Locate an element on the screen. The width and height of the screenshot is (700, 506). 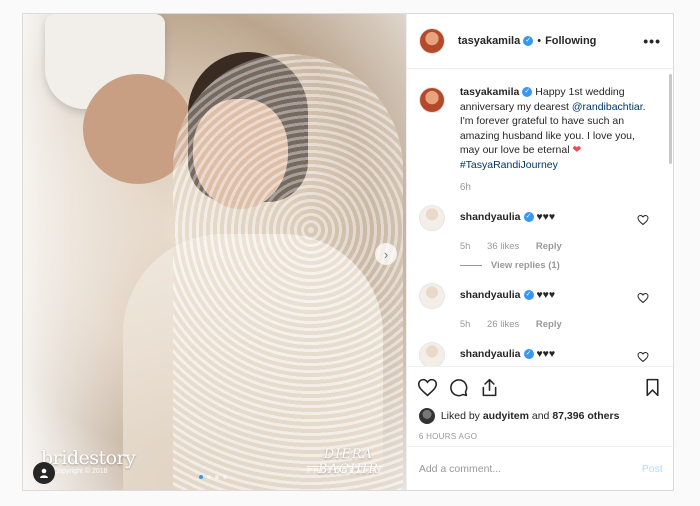
user-tag-button is located at coordinates (44, 473).